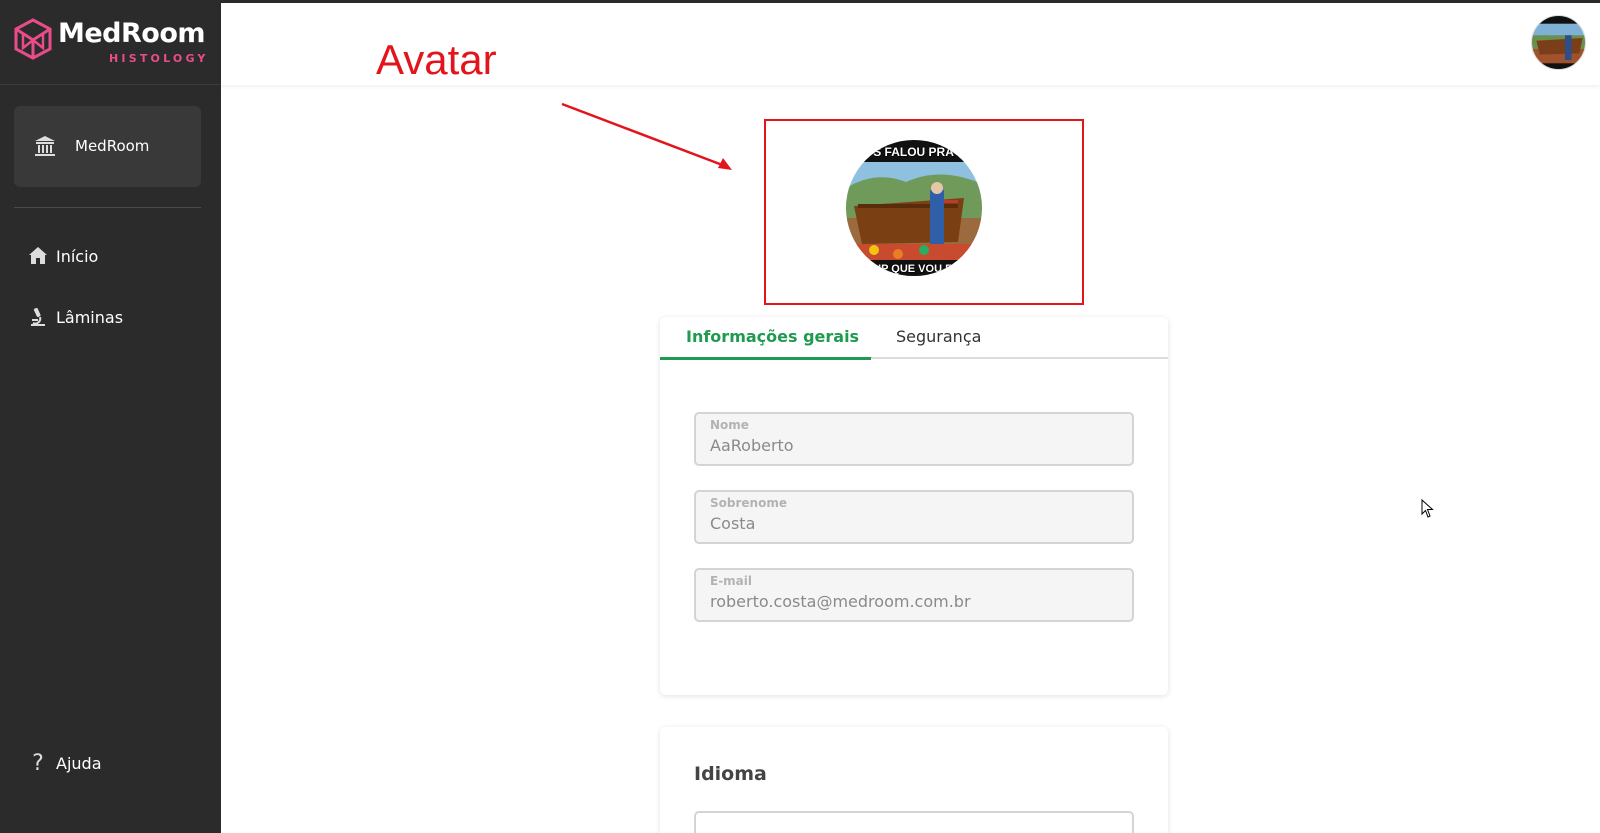 This screenshot has width=1600, height=833. What do you see at coordinates (90, 317) in the screenshot?
I see `sidebar-item-label: Lâminas` at bounding box center [90, 317].